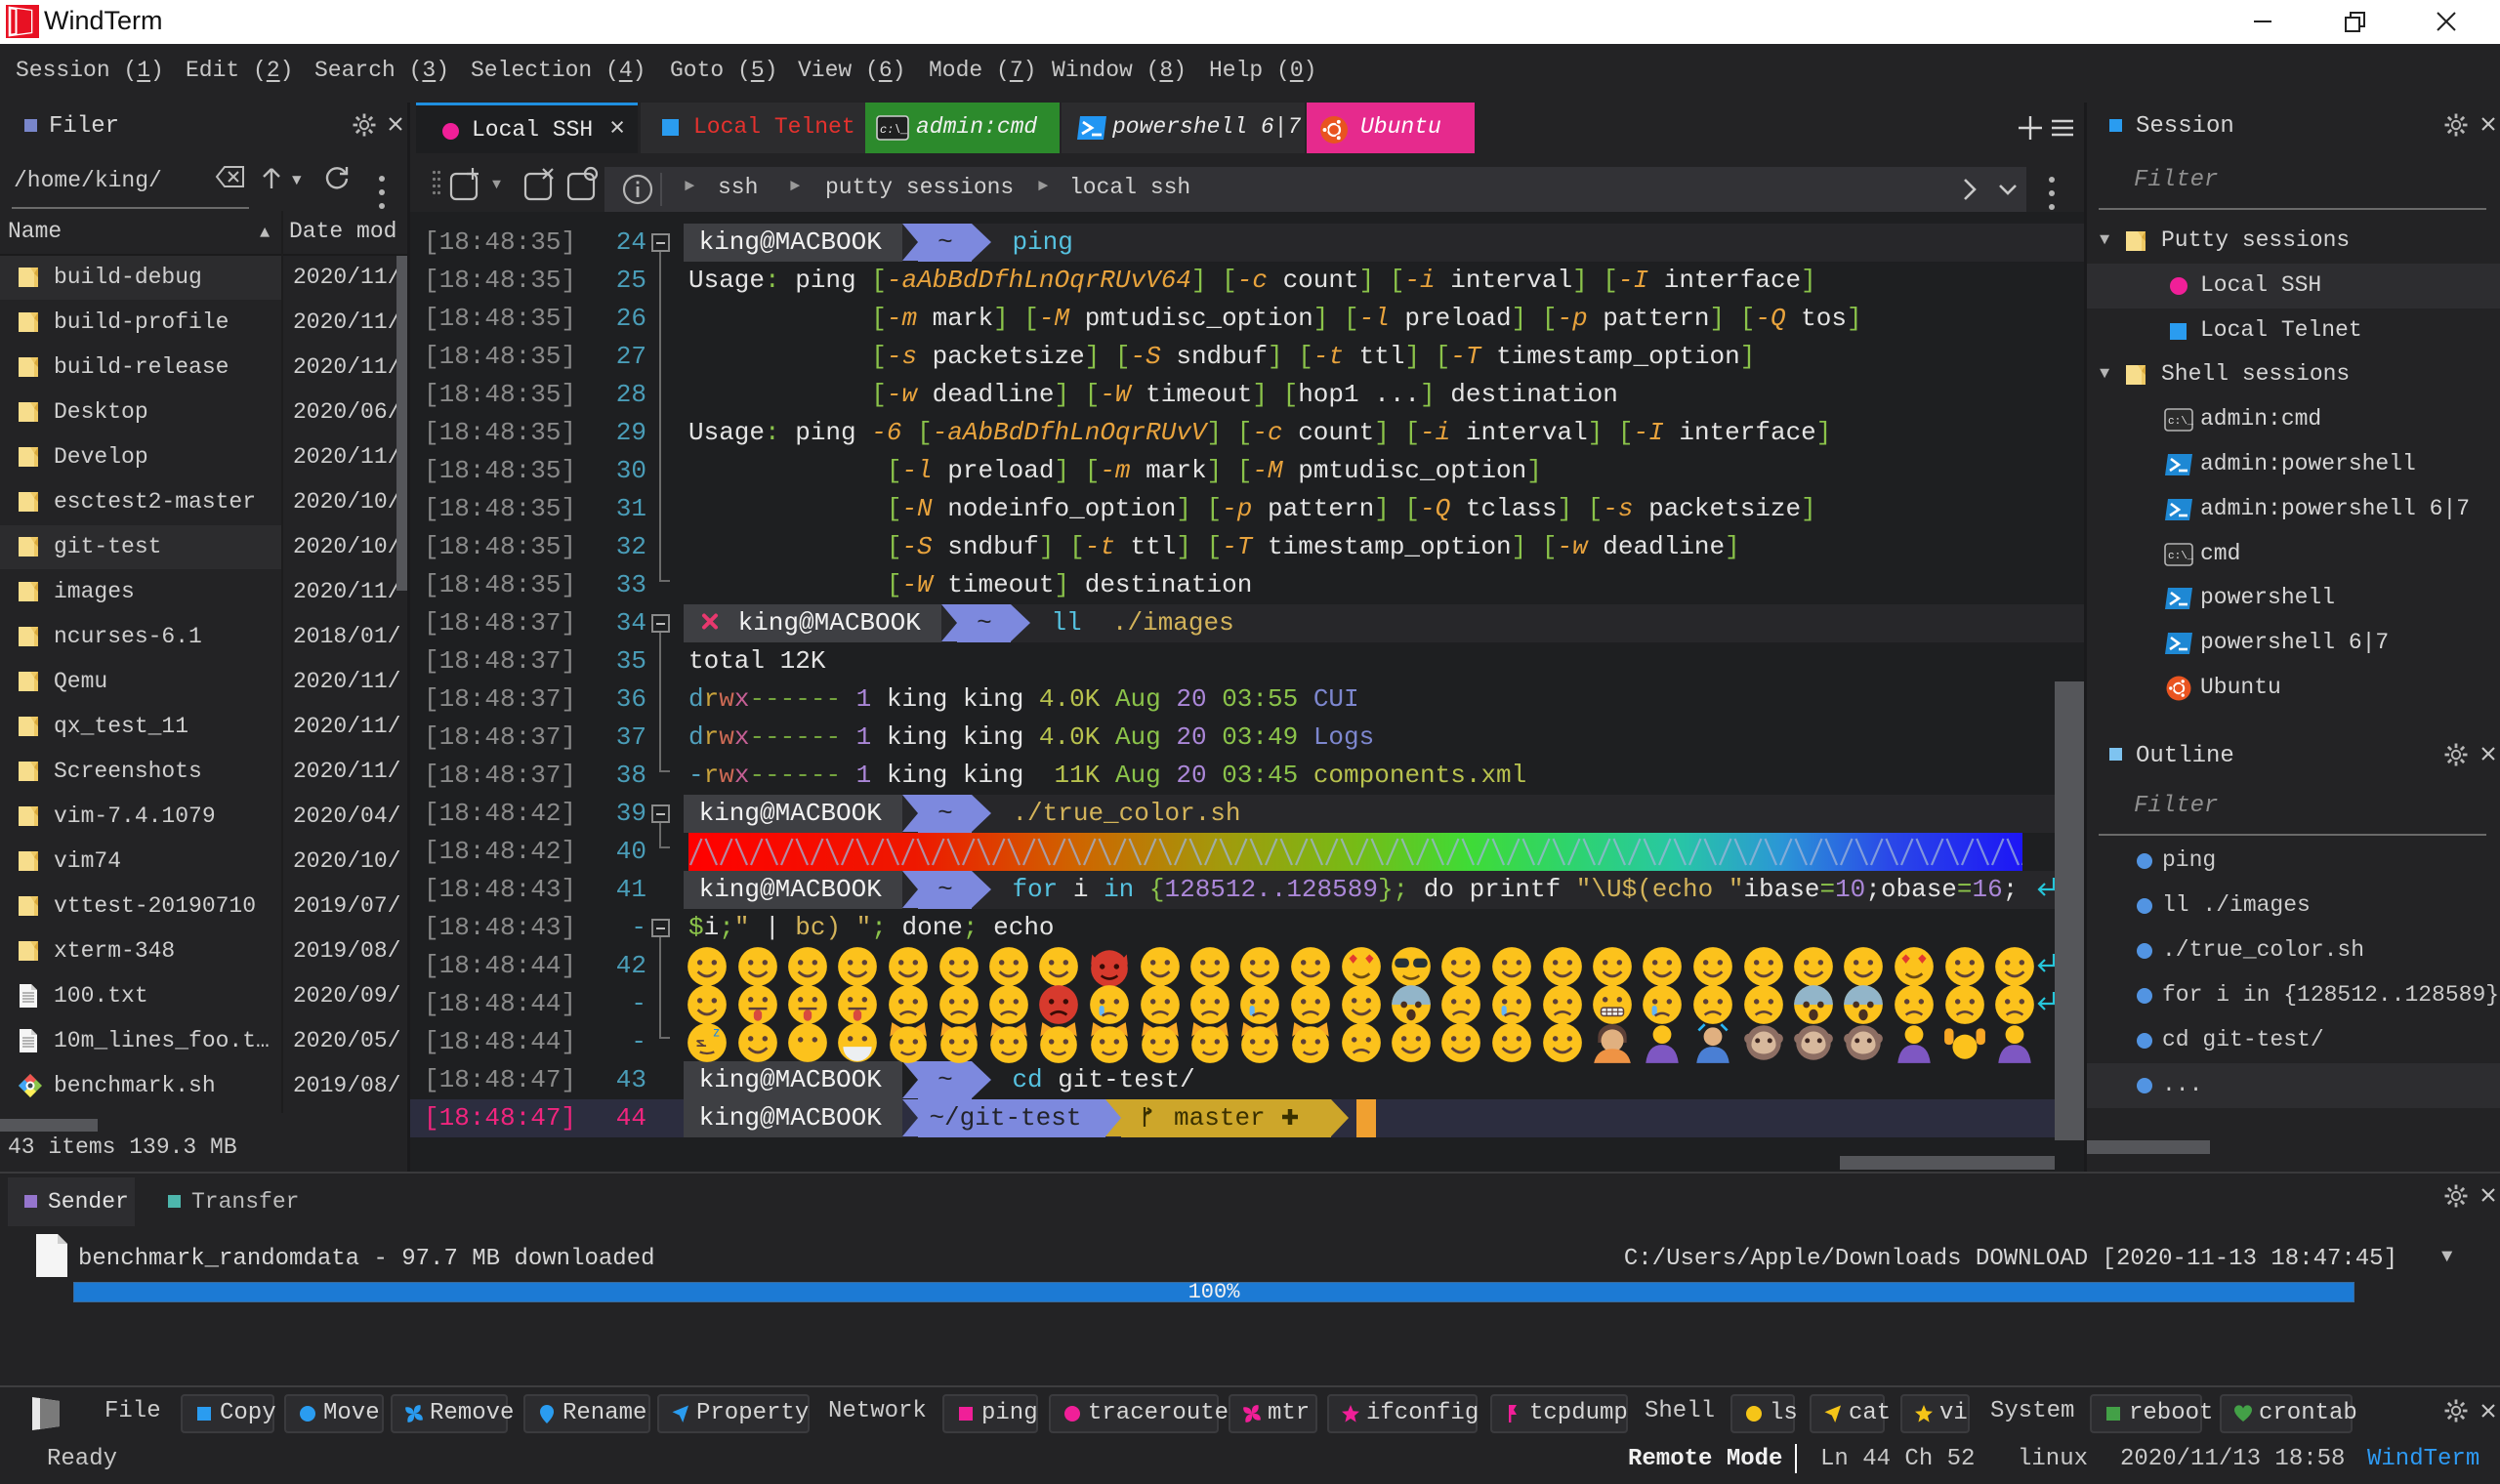  Describe the element at coordinates (716, 1032) in the screenshot. I see `svg-text: z` at that location.